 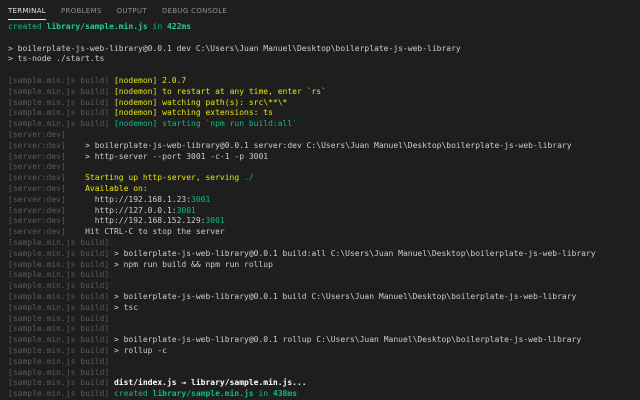 What do you see at coordinates (324, 211) in the screenshot?
I see `terminal-line: [server:dev] http://127.0.0.1:3001` at bounding box center [324, 211].